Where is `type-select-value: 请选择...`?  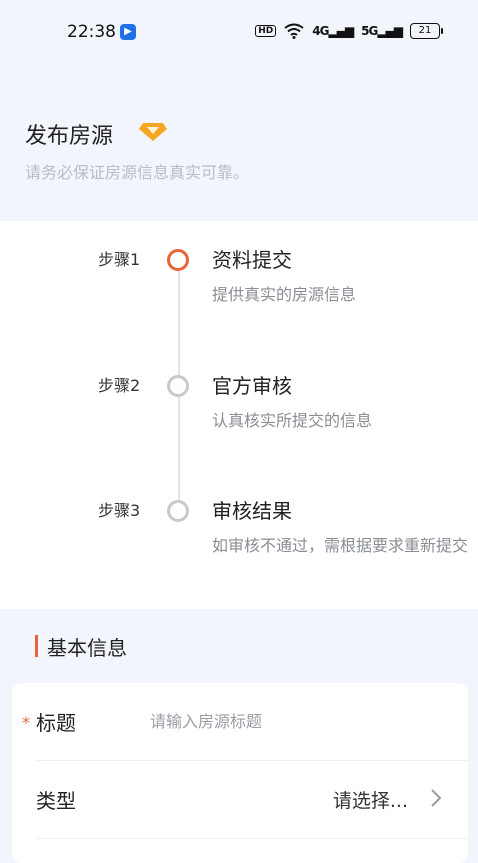 type-select-value: 请选择... is located at coordinates (370, 799).